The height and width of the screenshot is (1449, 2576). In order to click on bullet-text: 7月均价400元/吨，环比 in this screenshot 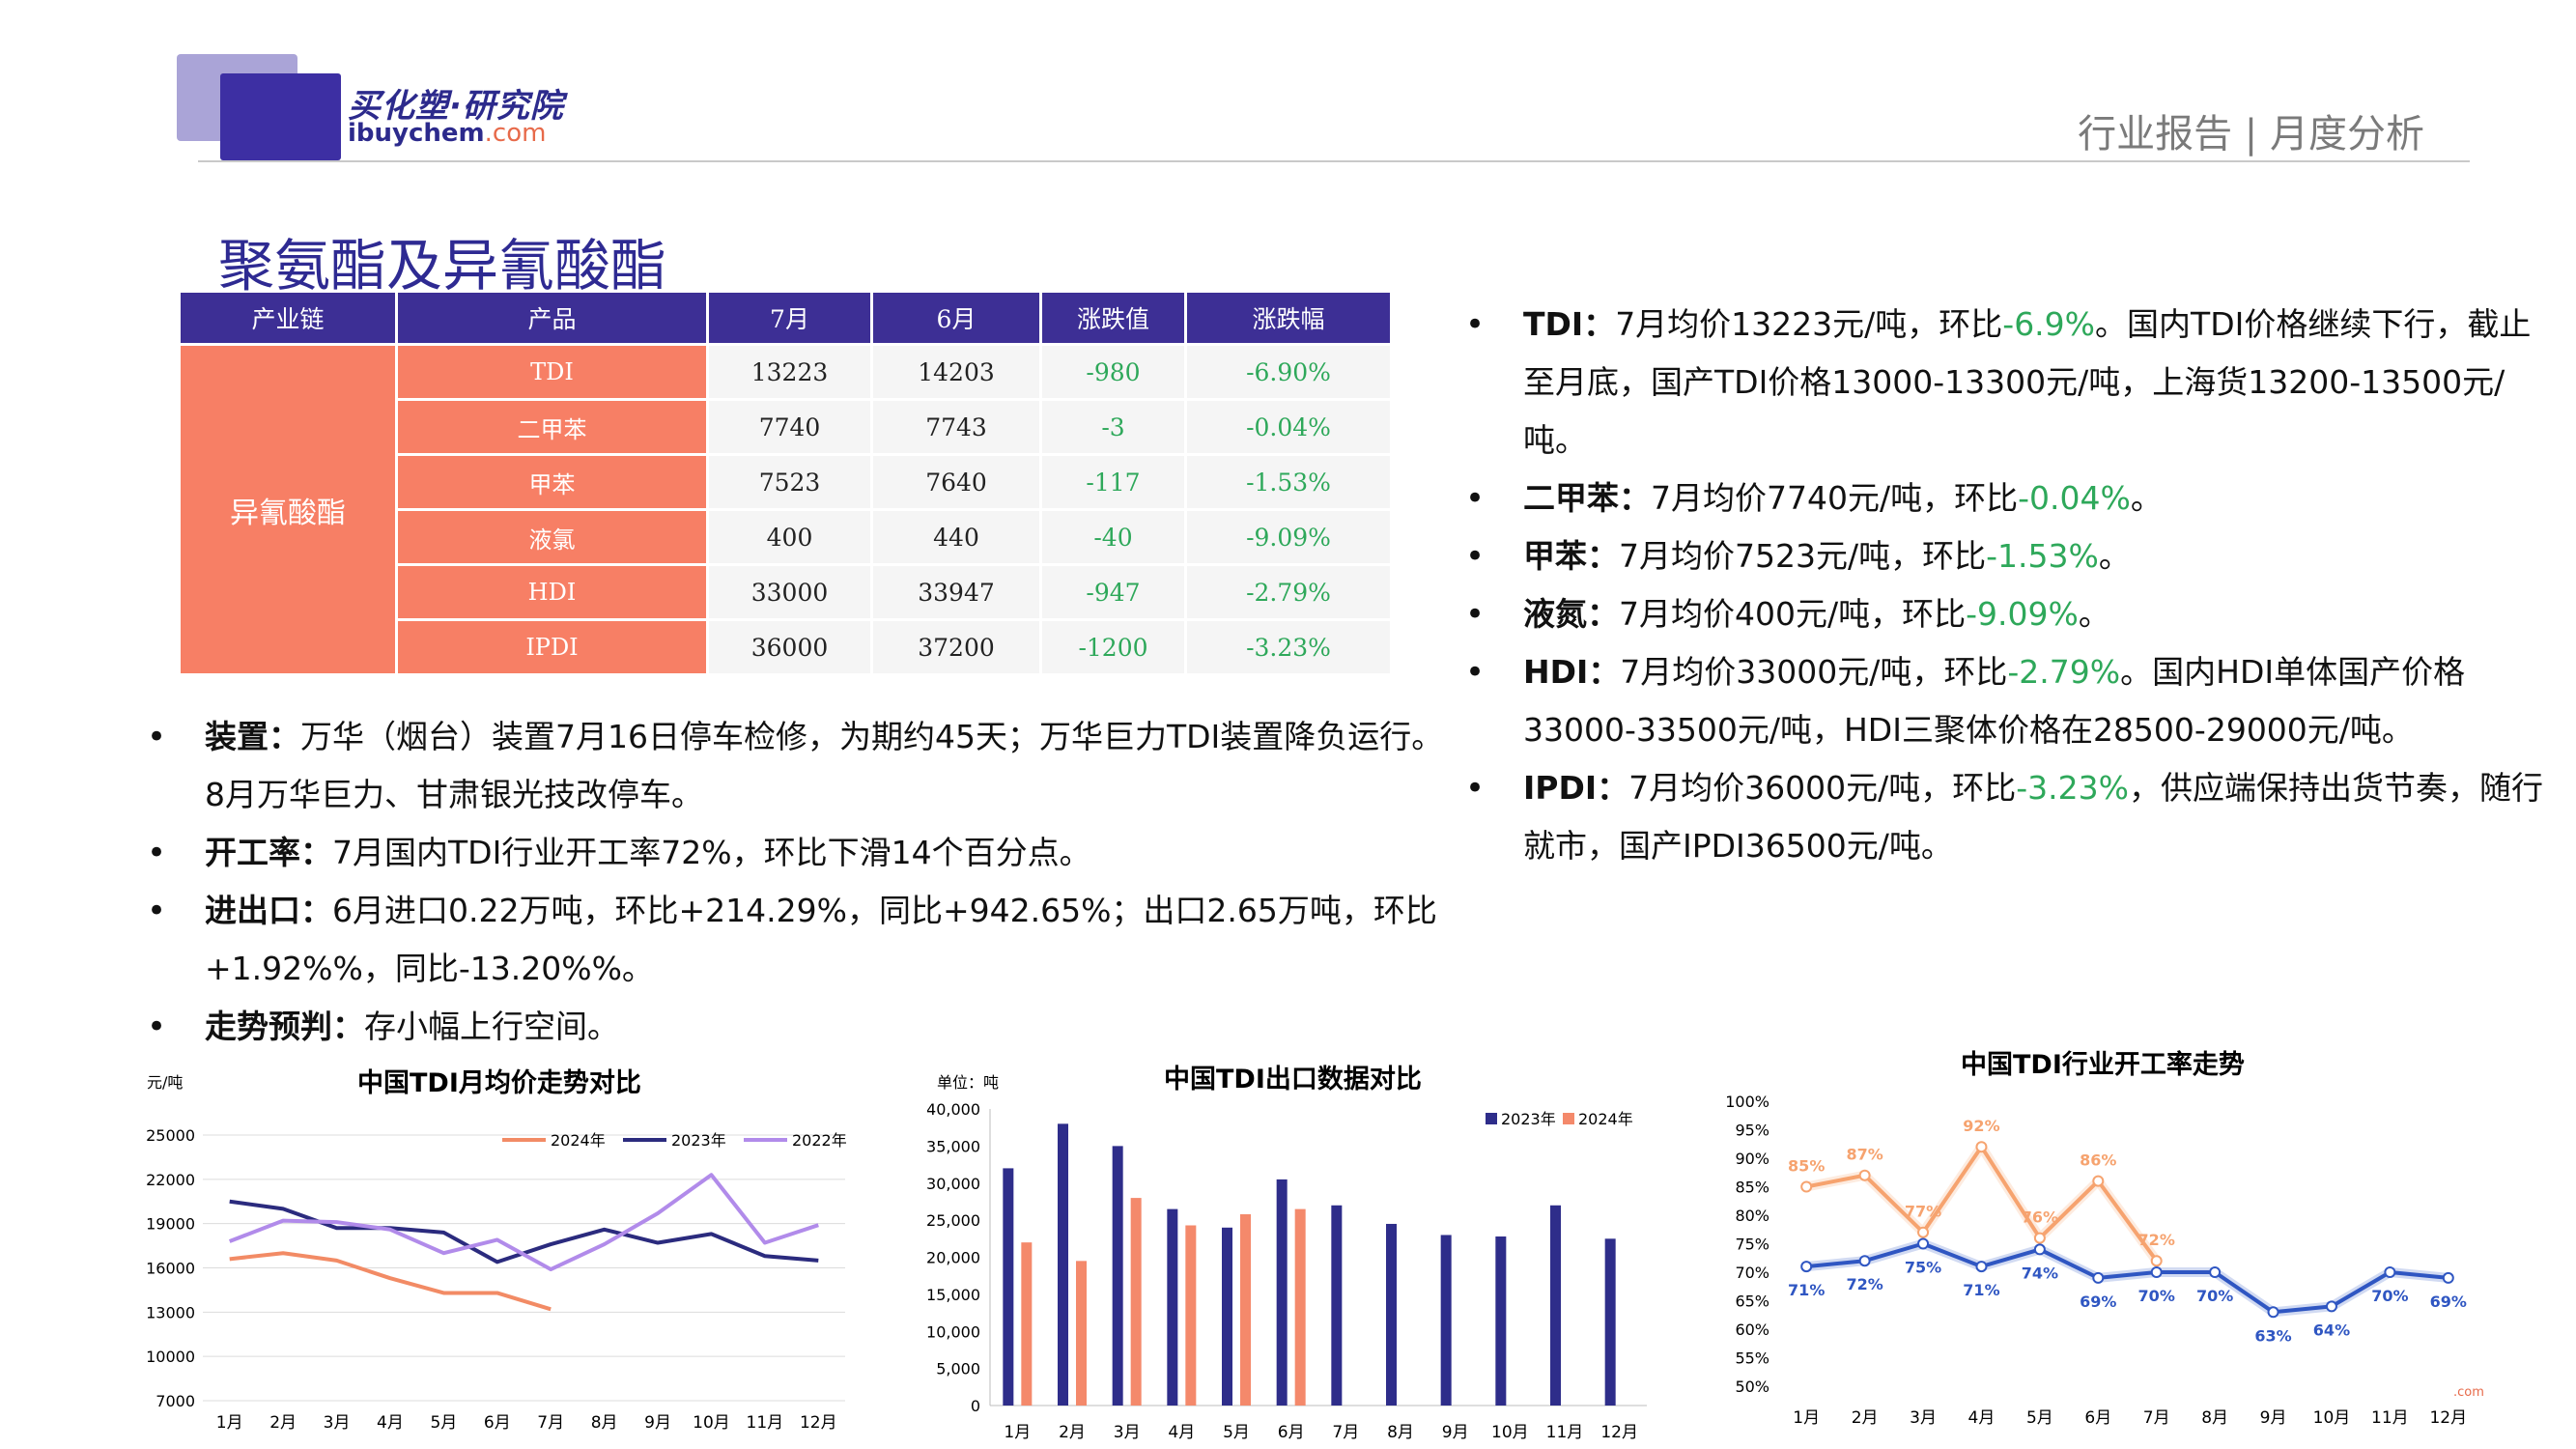, I will do `click(1793, 614)`.